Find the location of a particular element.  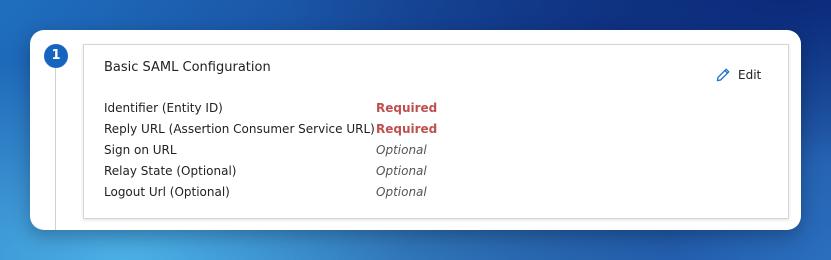

edit-label: Edit is located at coordinates (750, 75).